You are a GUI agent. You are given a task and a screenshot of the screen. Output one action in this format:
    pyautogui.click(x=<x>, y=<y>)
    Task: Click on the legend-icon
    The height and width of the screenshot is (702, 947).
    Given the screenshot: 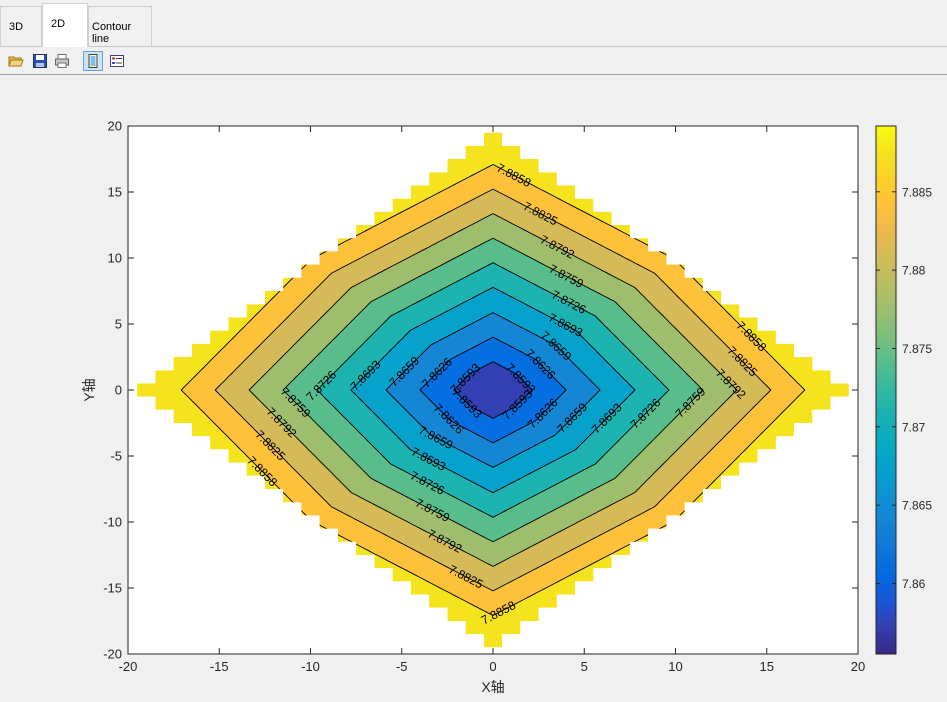 What is the action you would take?
    pyautogui.click(x=117, y=61)
    